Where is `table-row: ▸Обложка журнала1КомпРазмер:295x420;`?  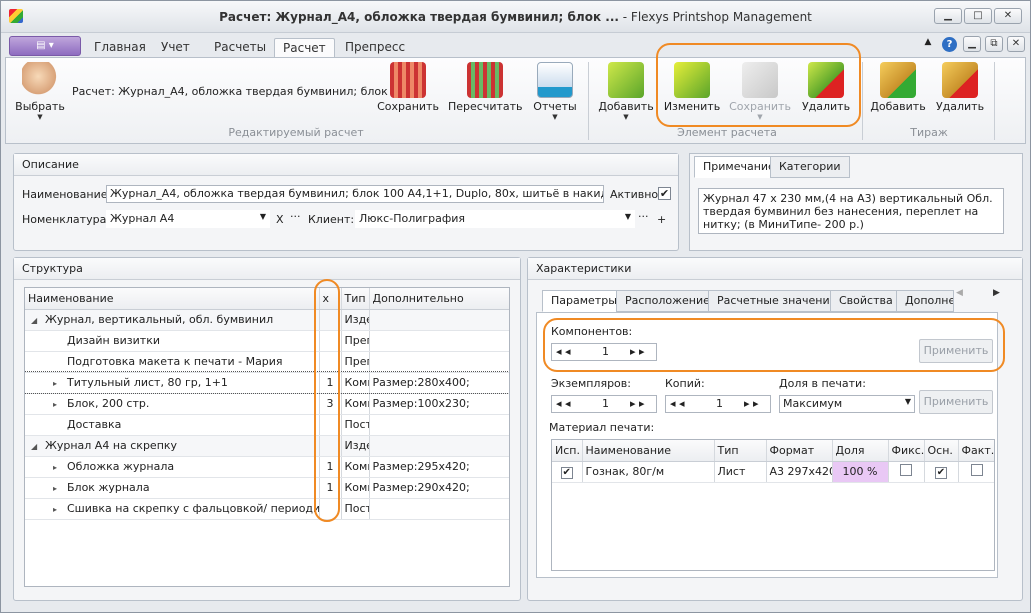 table-row: ▸Обложка журнала1КомпРазмер:295x420; is located at coordinates (267, 467).